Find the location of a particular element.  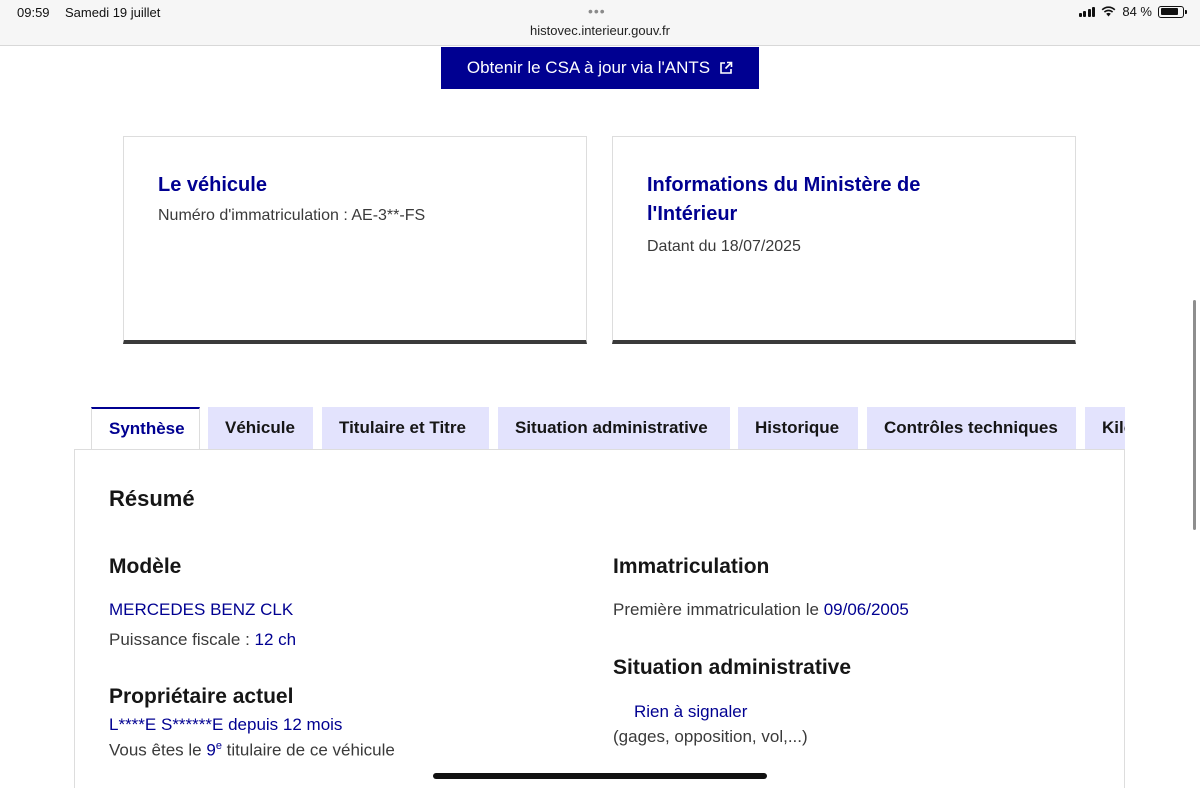

ministry-date: Datant du 18/07/2025 is located at coordinates (724, 246).